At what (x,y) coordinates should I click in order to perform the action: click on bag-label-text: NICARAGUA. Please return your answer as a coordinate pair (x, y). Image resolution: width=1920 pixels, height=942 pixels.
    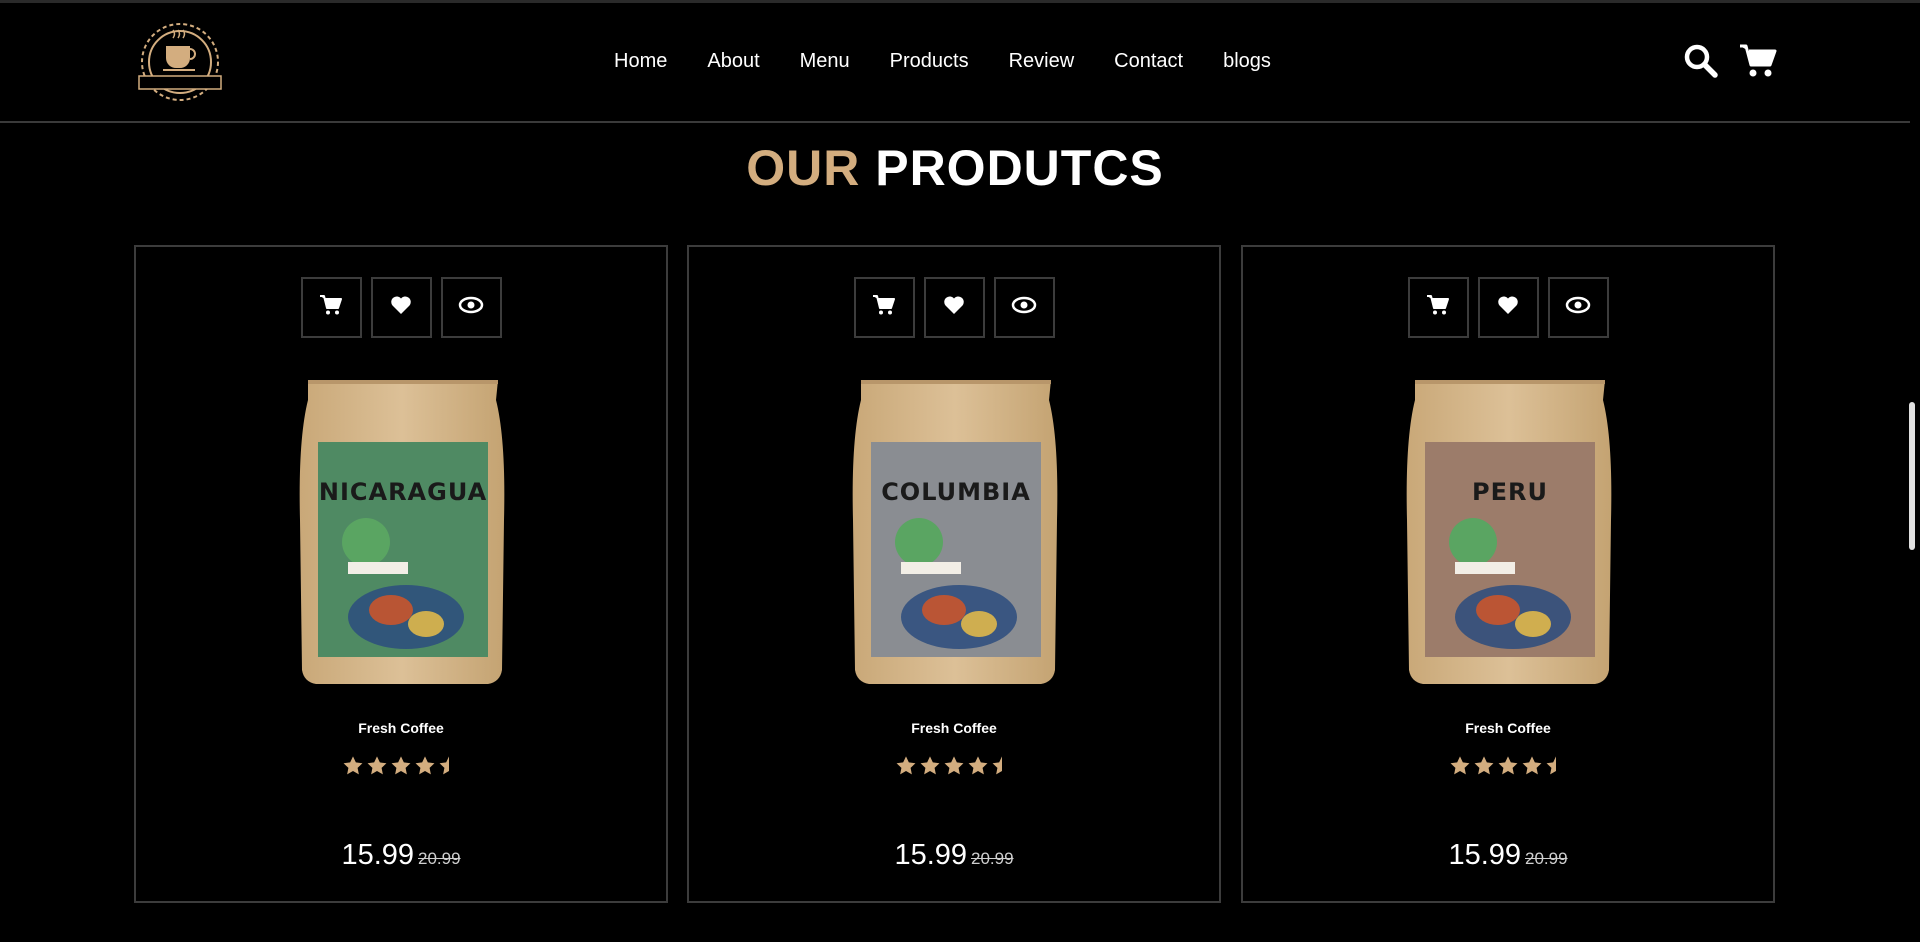
    Looking at the image, I should click on (403, 492).